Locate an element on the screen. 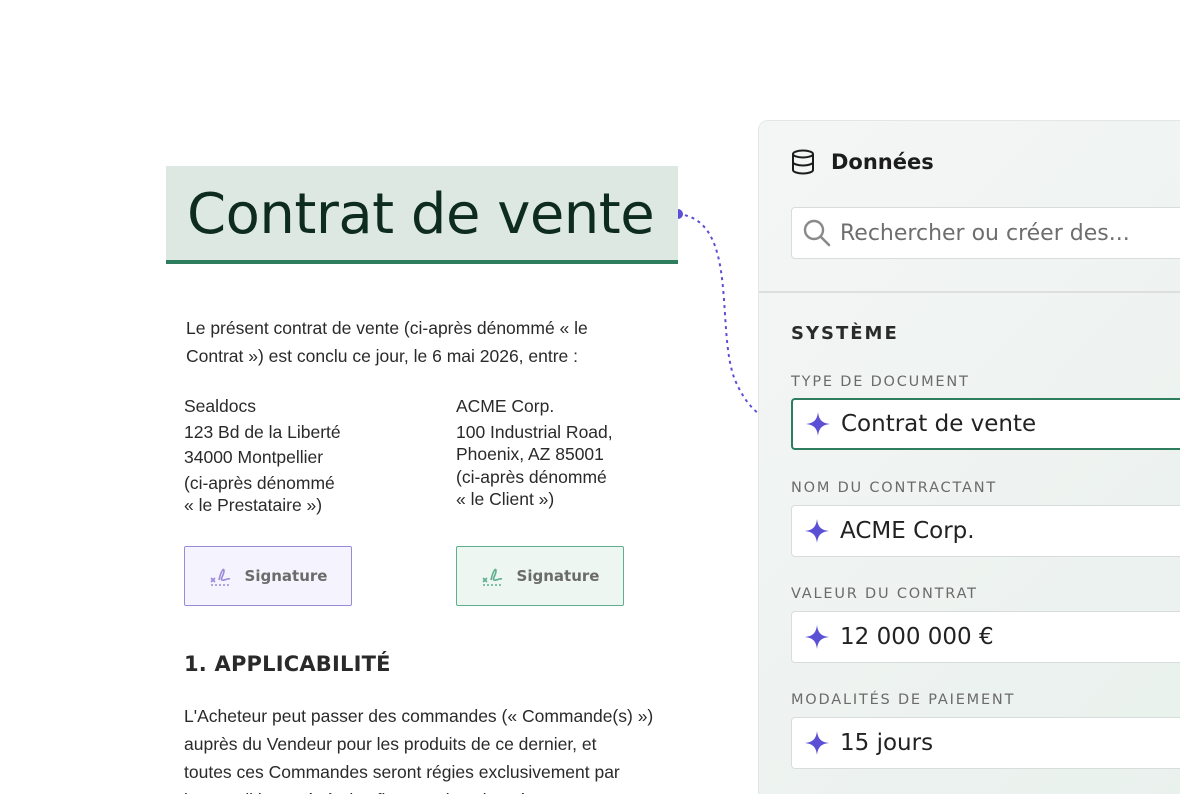  field-document-type: Contrat de vente is located at coordinates (985, 424).